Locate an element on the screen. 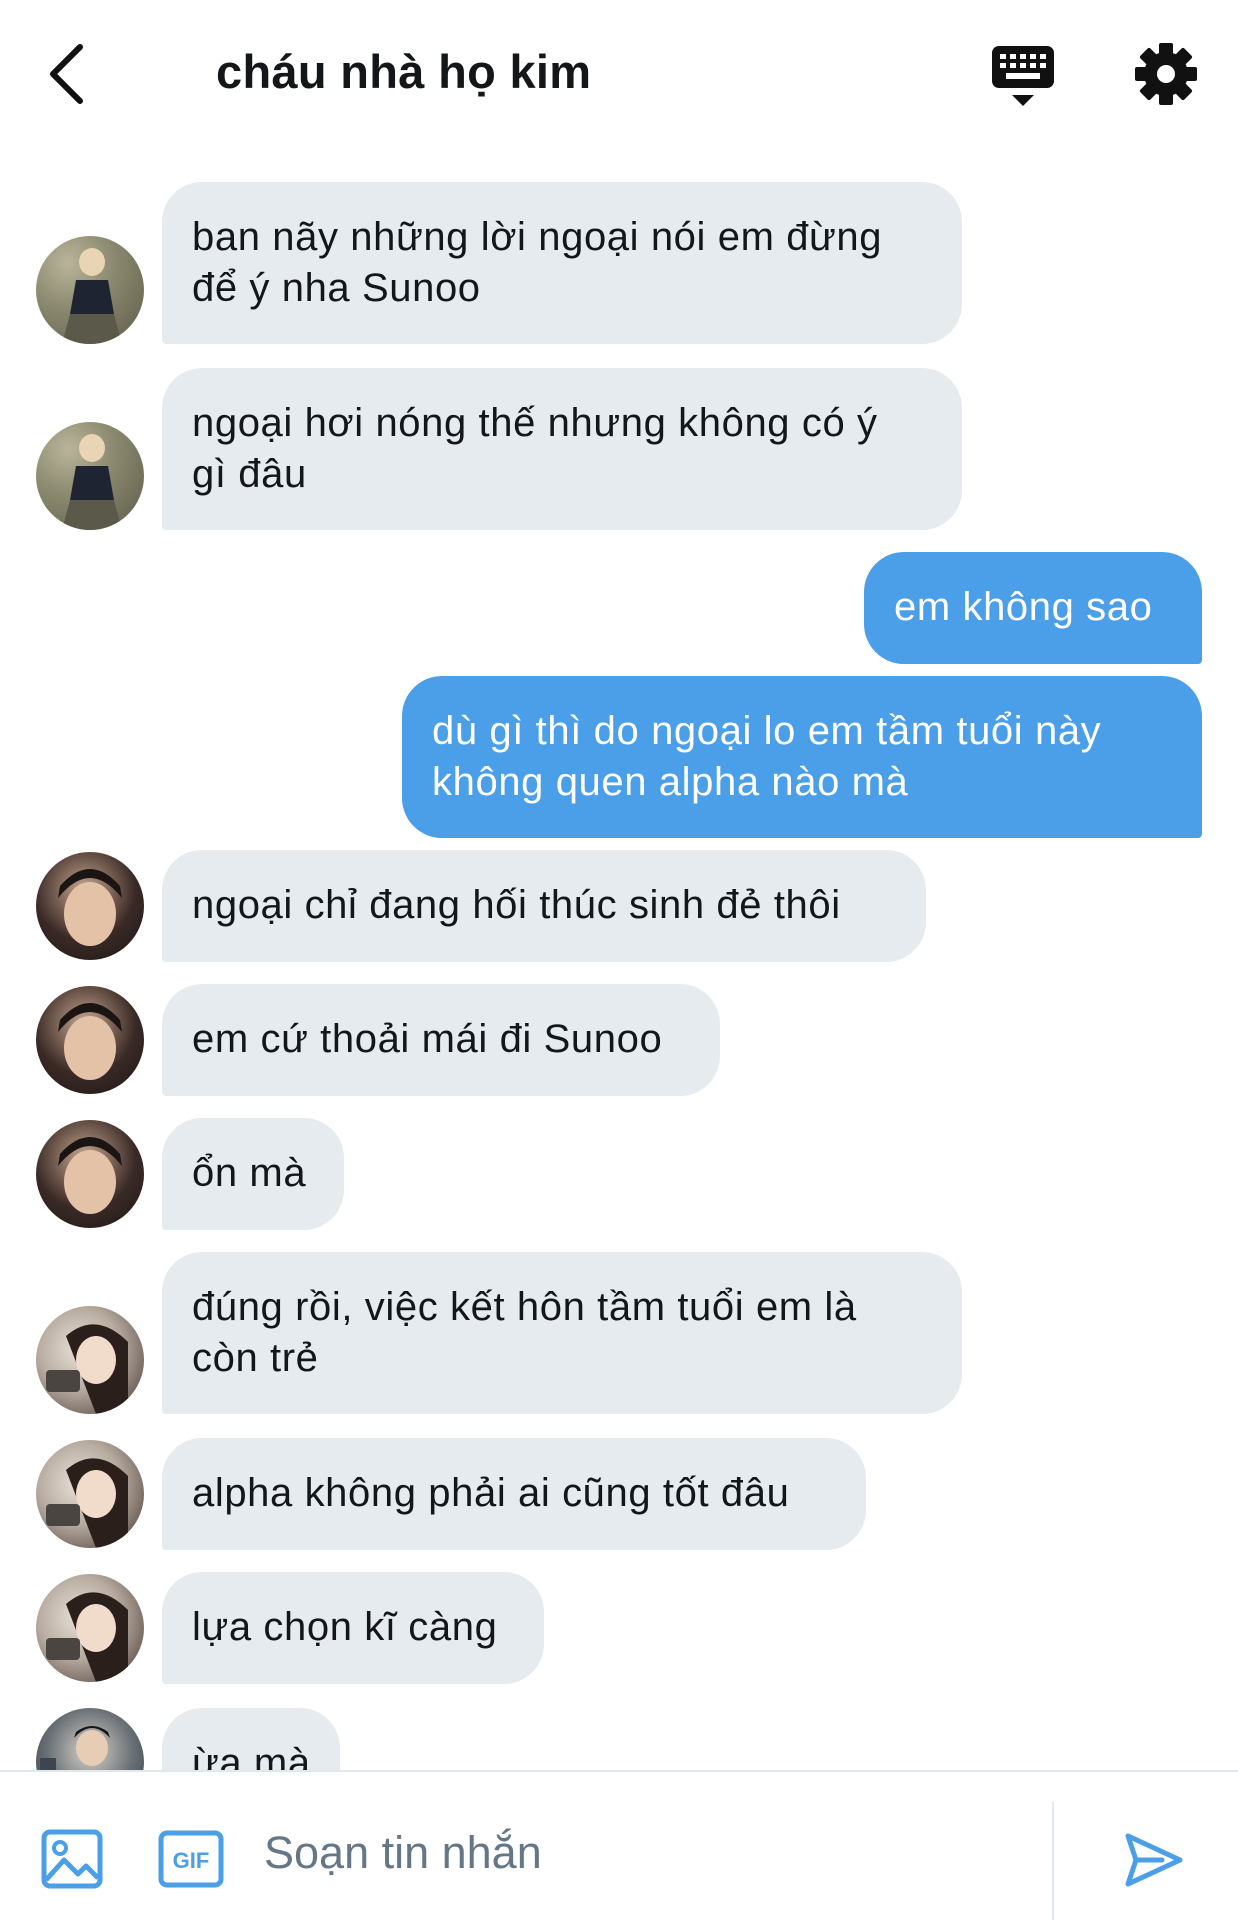 The image size is (1238, 1920). back-button is located at coordinates (66, 74).